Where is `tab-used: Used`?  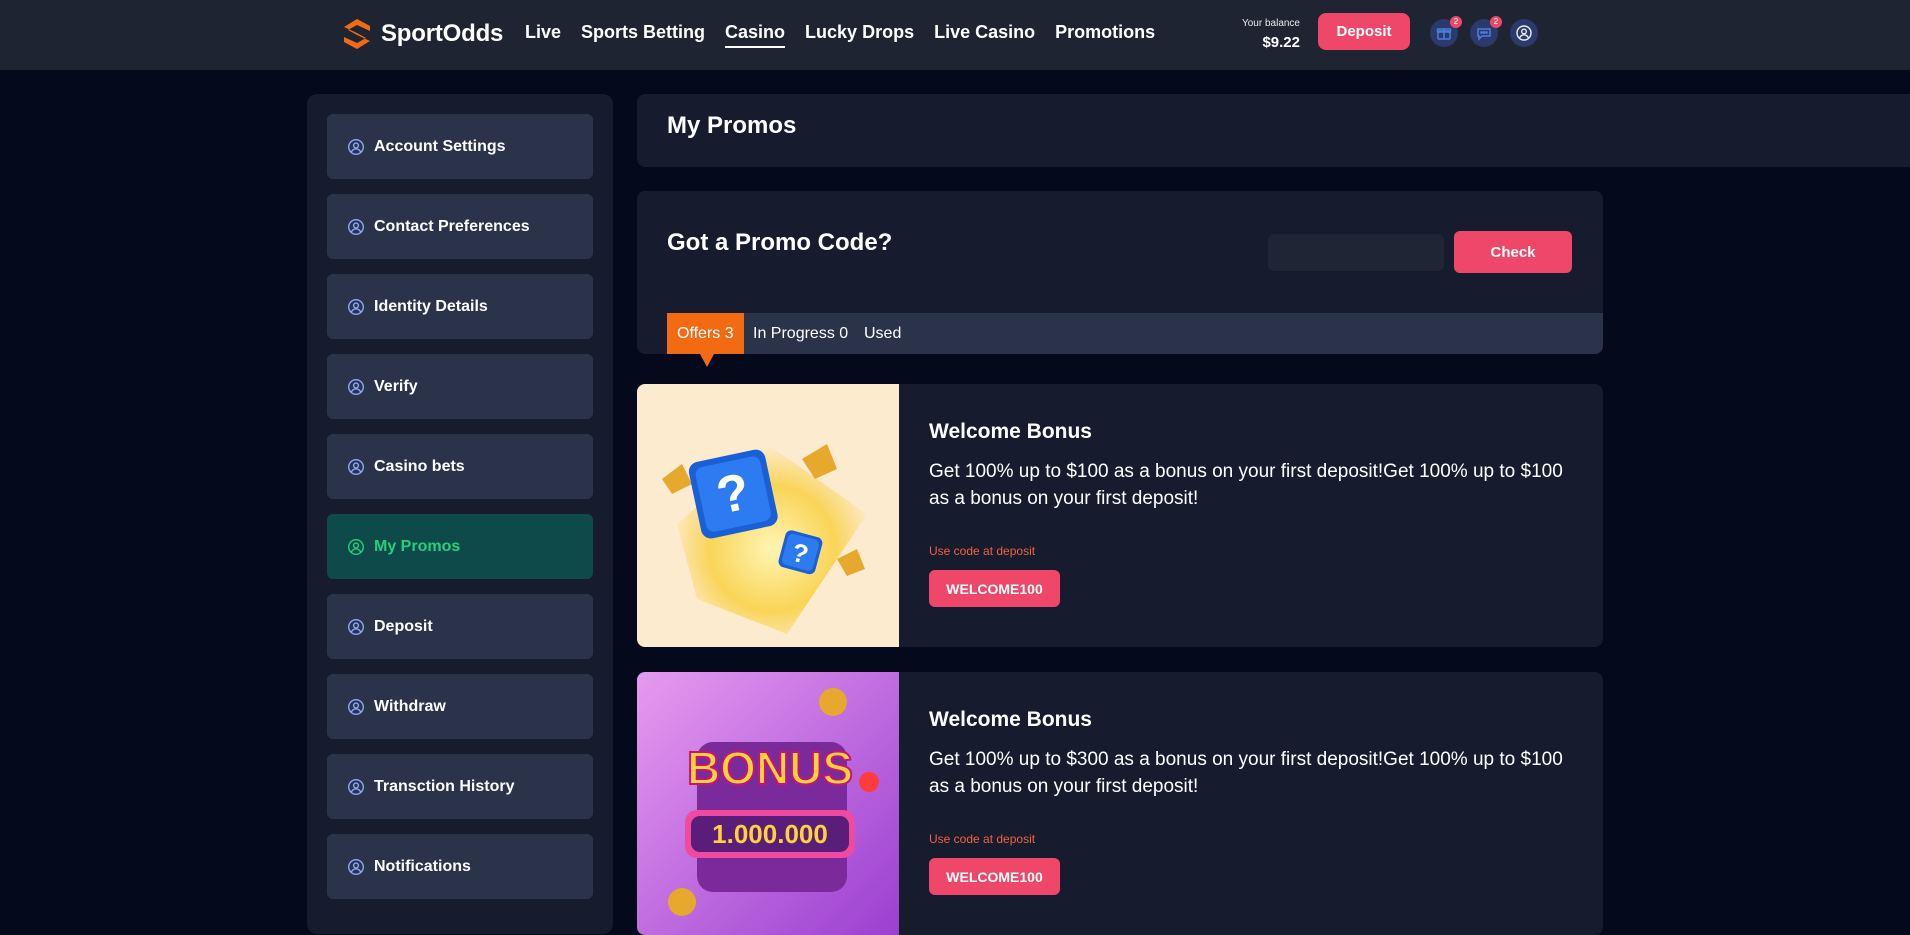
tab-used: Used is located at coordinates (882, 333).